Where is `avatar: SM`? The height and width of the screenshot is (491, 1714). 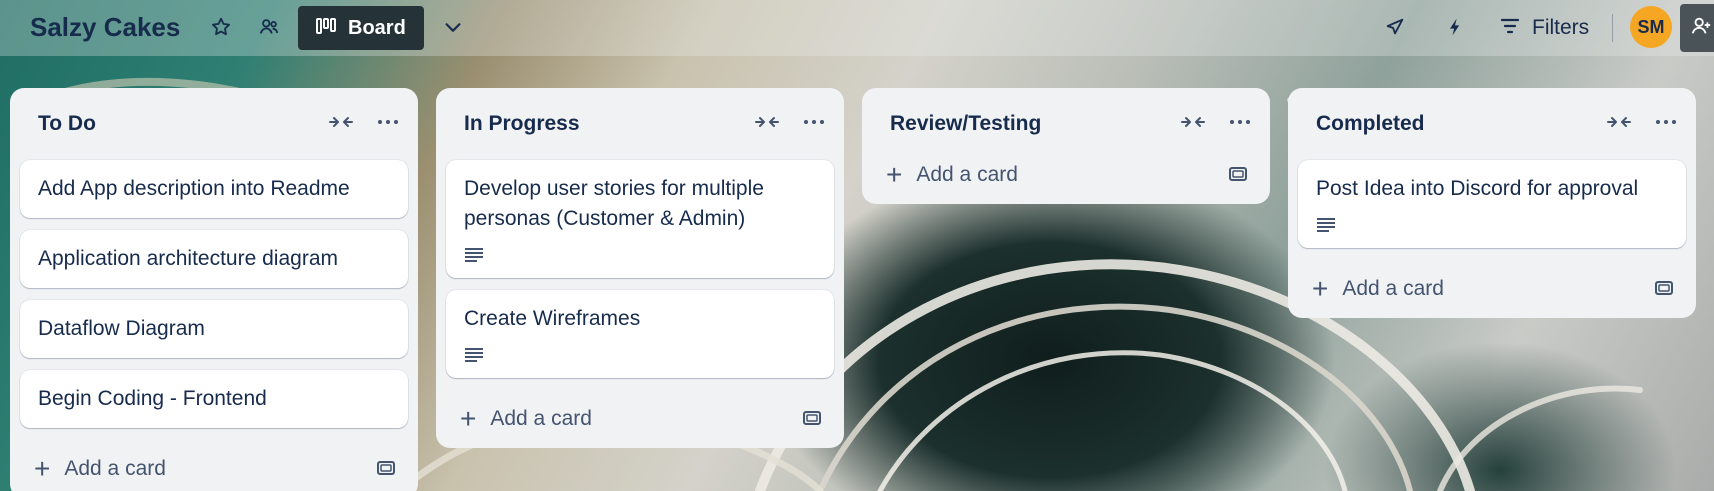
avatar: SM is located at coordinates (1651, 27).